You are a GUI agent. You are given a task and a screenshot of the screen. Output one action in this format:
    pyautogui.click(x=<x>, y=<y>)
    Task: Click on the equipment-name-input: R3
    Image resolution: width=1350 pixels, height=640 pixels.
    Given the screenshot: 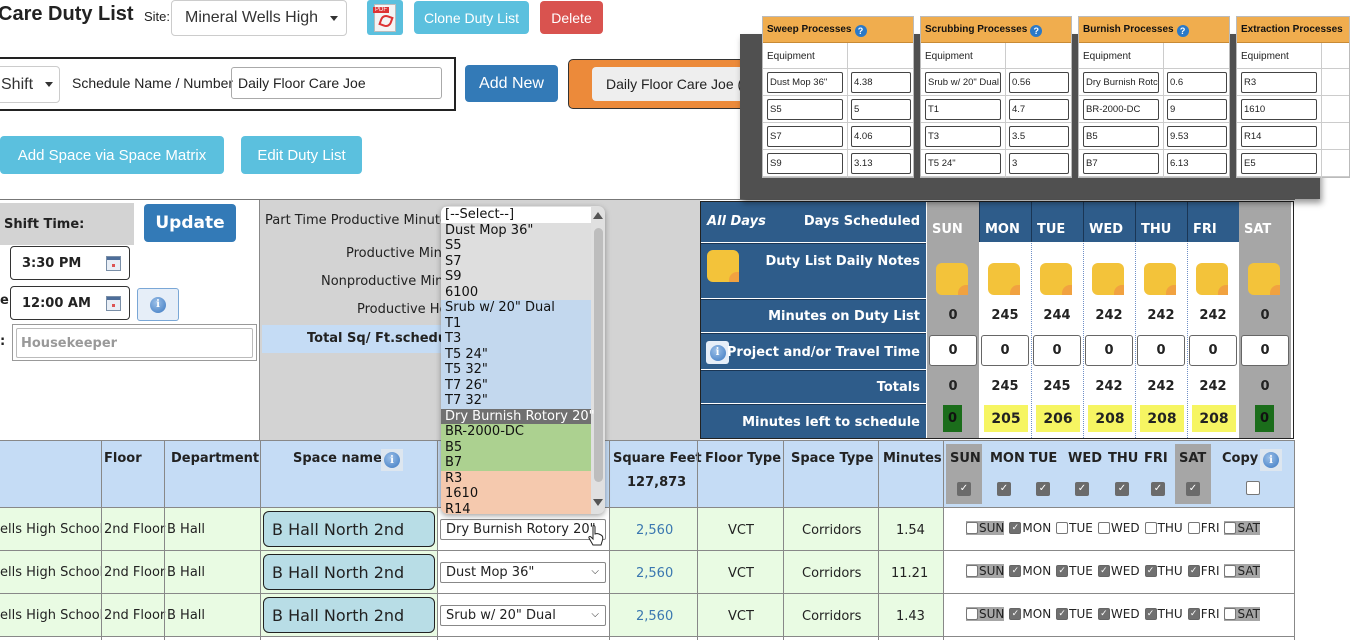 What is the action you would take?
    pyautogui.click(x=1279, y=82)
    